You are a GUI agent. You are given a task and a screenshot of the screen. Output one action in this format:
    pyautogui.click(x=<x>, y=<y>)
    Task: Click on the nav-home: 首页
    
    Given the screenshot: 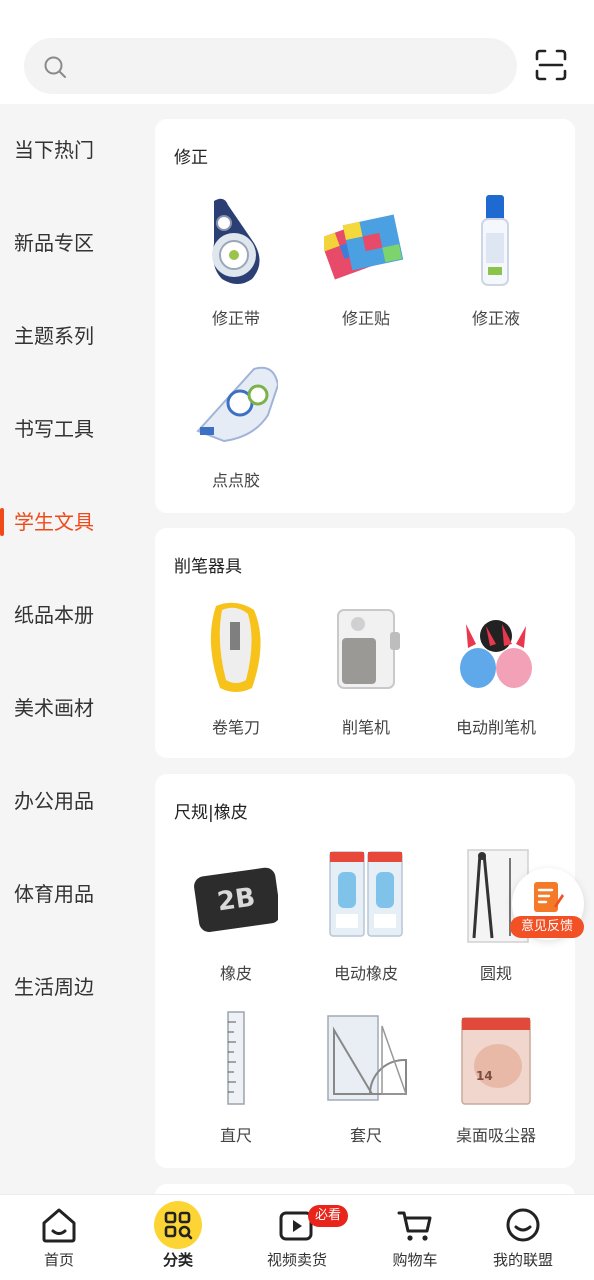 What is the action you would take?
    pyautogui.click(x=59, y=1237)
    